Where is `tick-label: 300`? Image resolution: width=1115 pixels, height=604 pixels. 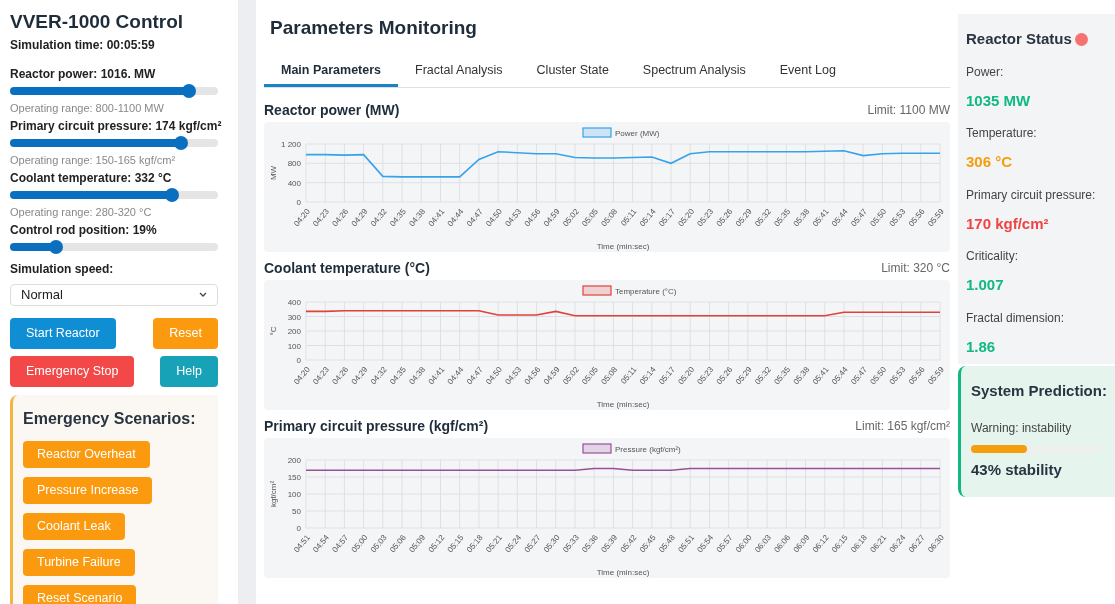
tick-label: 300 is located at coordinates (294, 317).